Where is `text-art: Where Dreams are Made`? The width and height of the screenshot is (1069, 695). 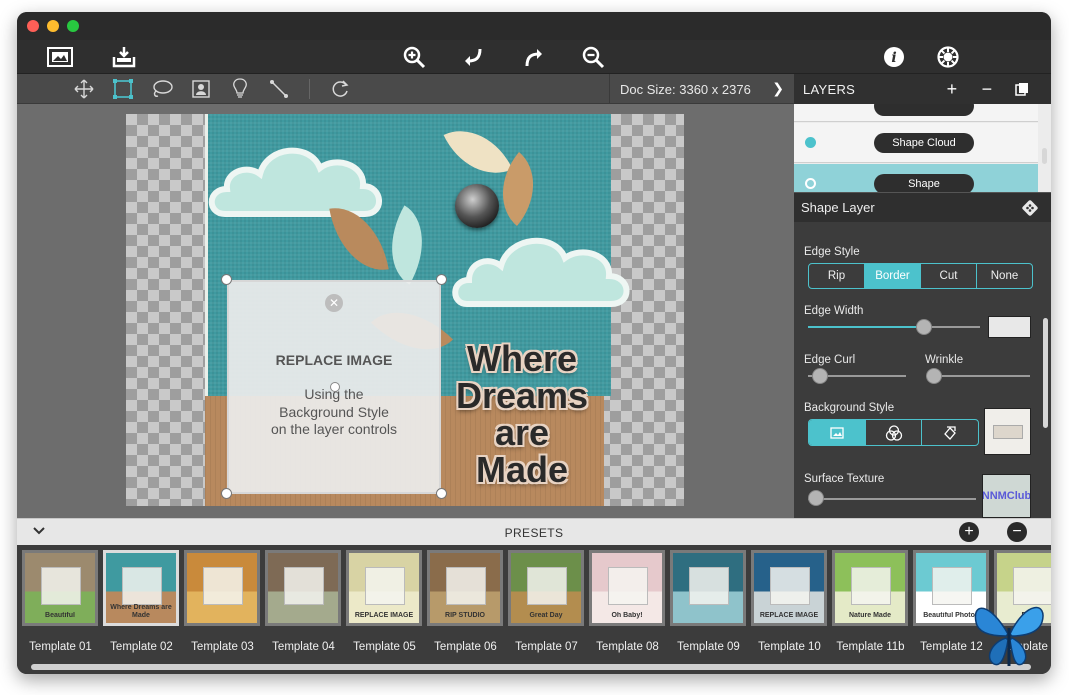
text-art: Where Dreams are Made is located at coordinates (522, 414).